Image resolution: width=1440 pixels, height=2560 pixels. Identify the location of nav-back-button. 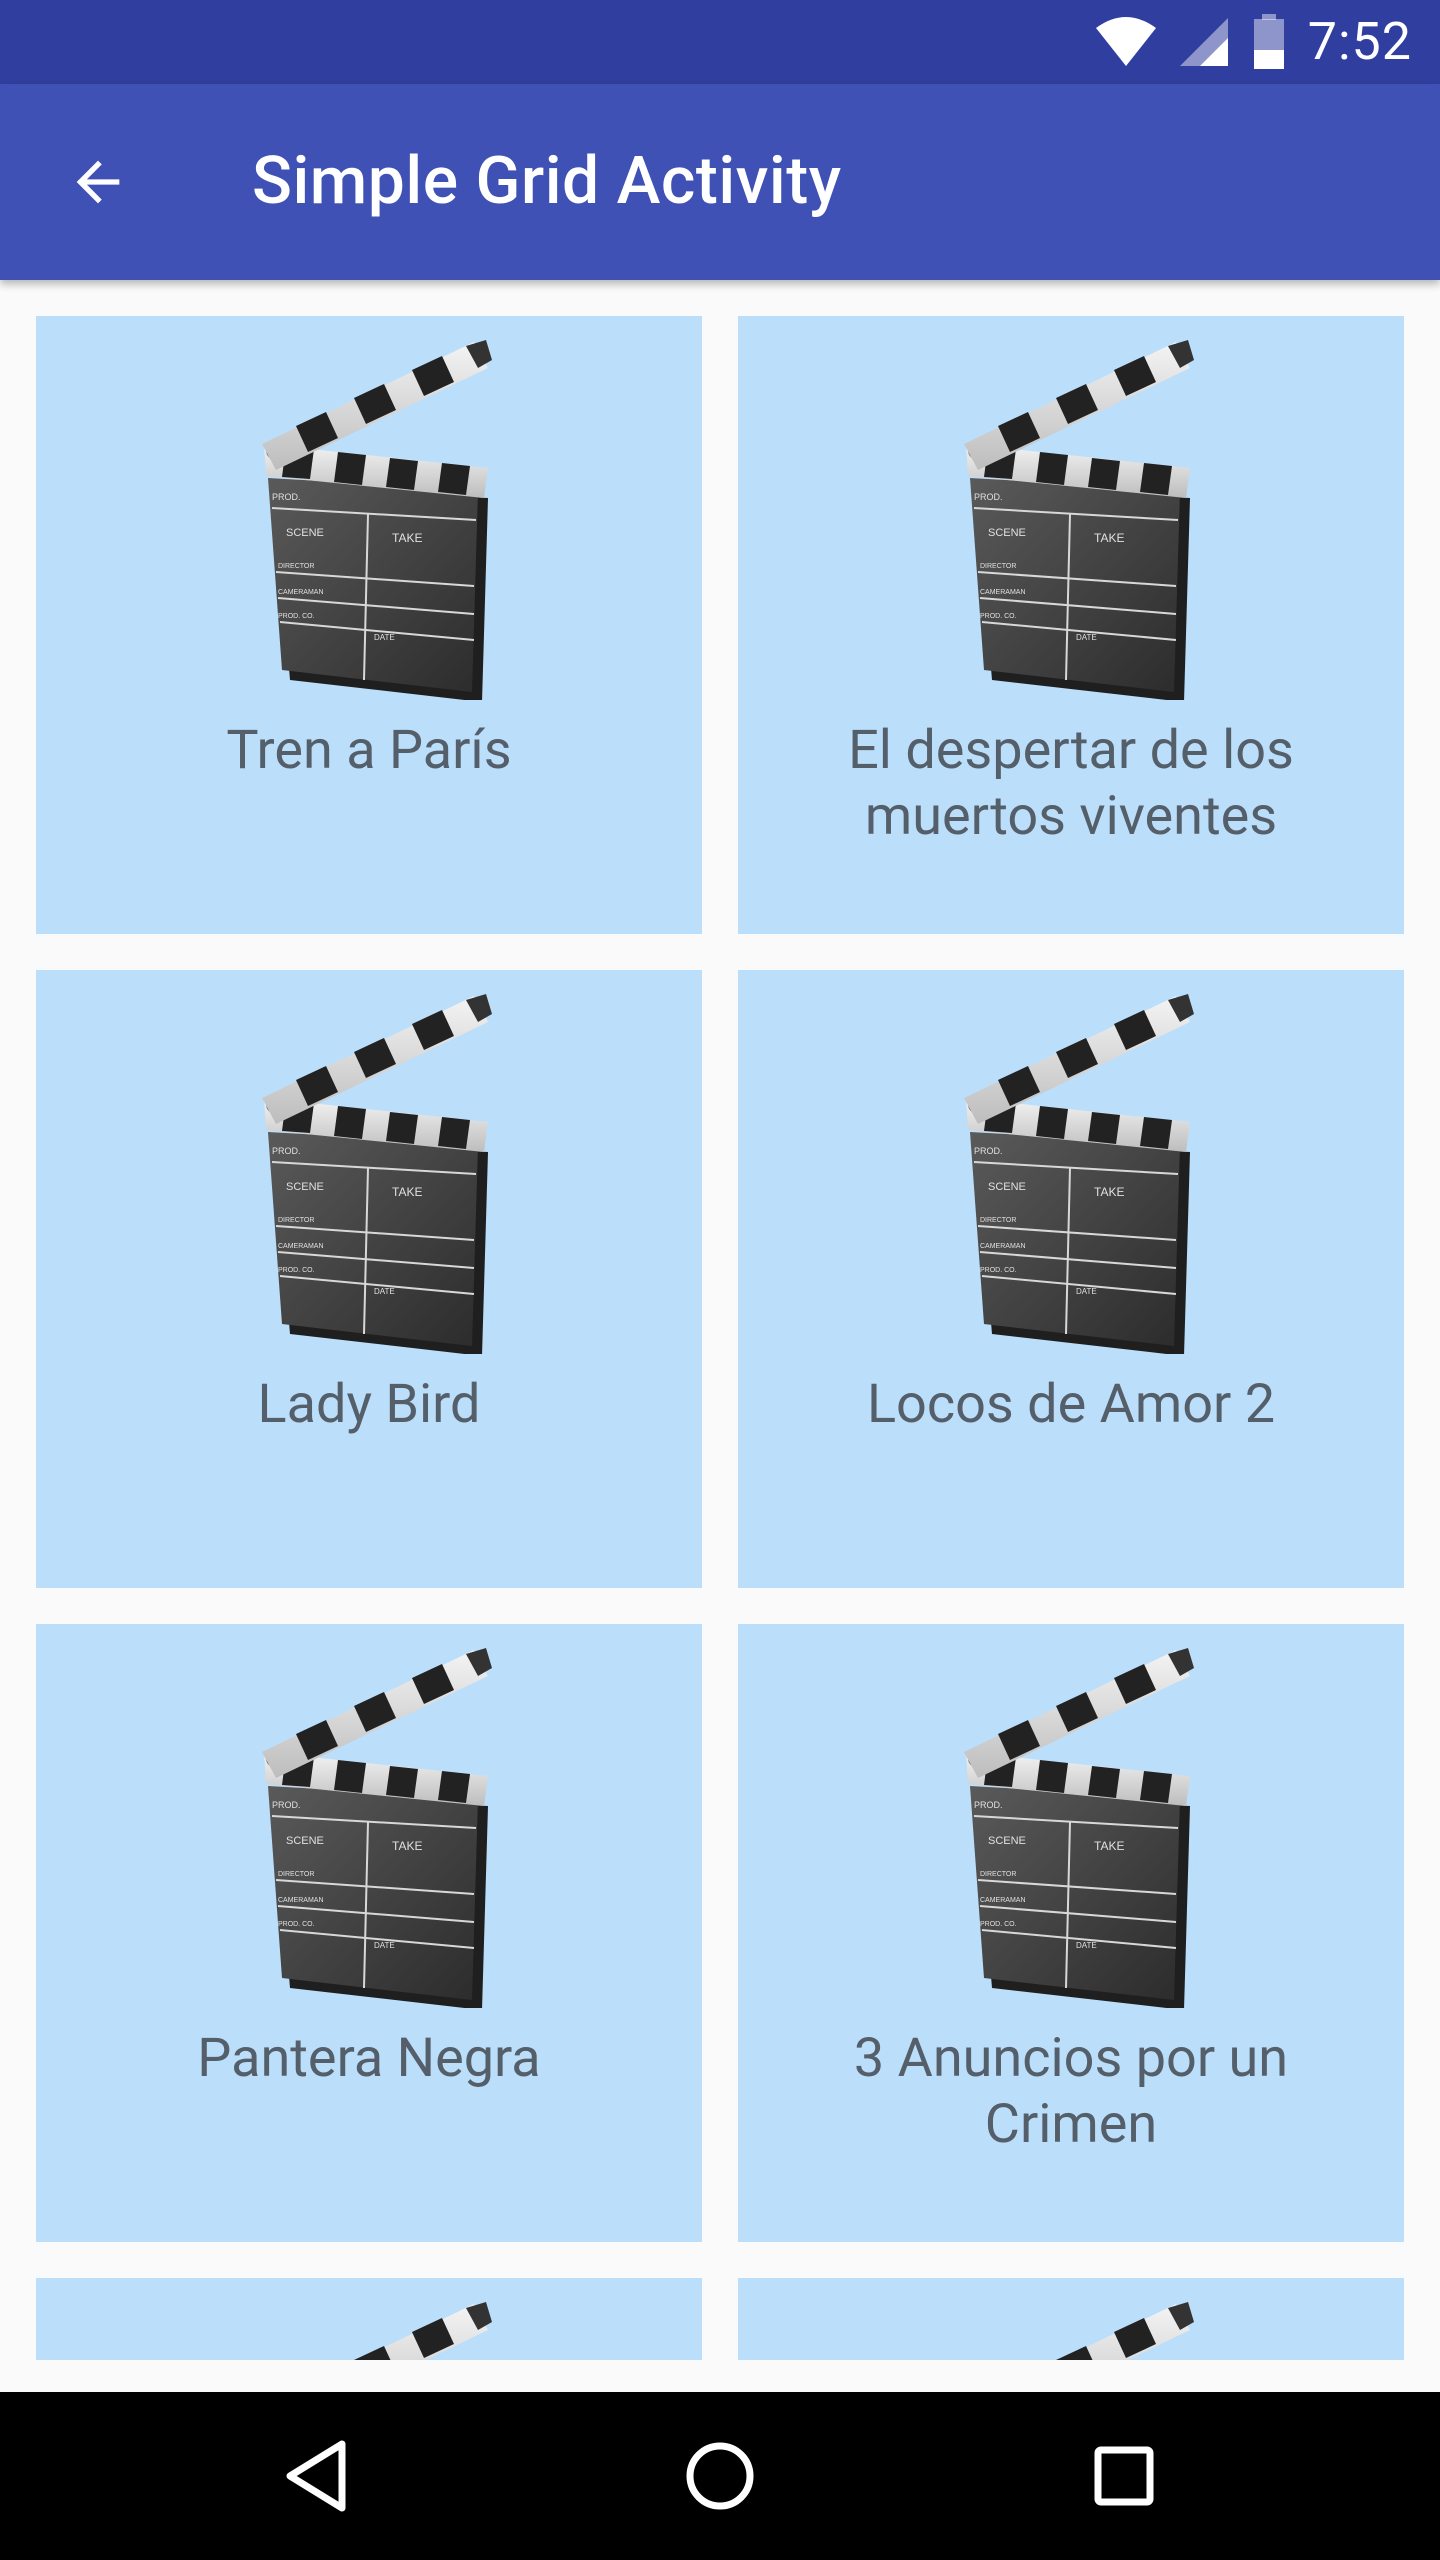
(316, 2476).